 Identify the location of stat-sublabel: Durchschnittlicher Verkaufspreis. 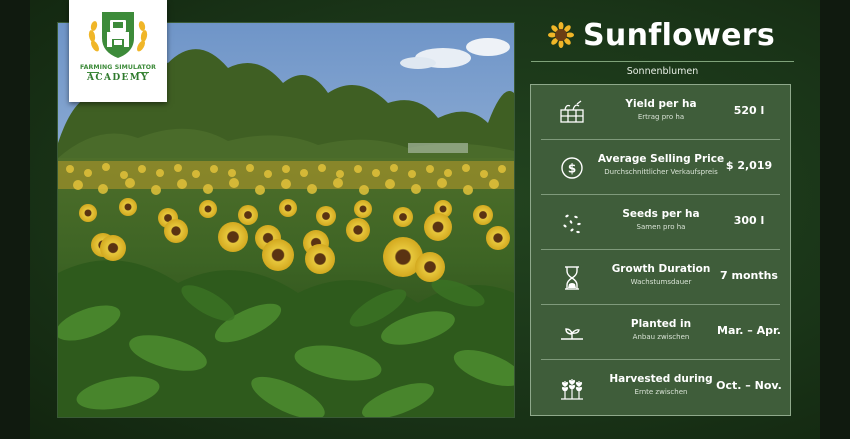
(661, 172).